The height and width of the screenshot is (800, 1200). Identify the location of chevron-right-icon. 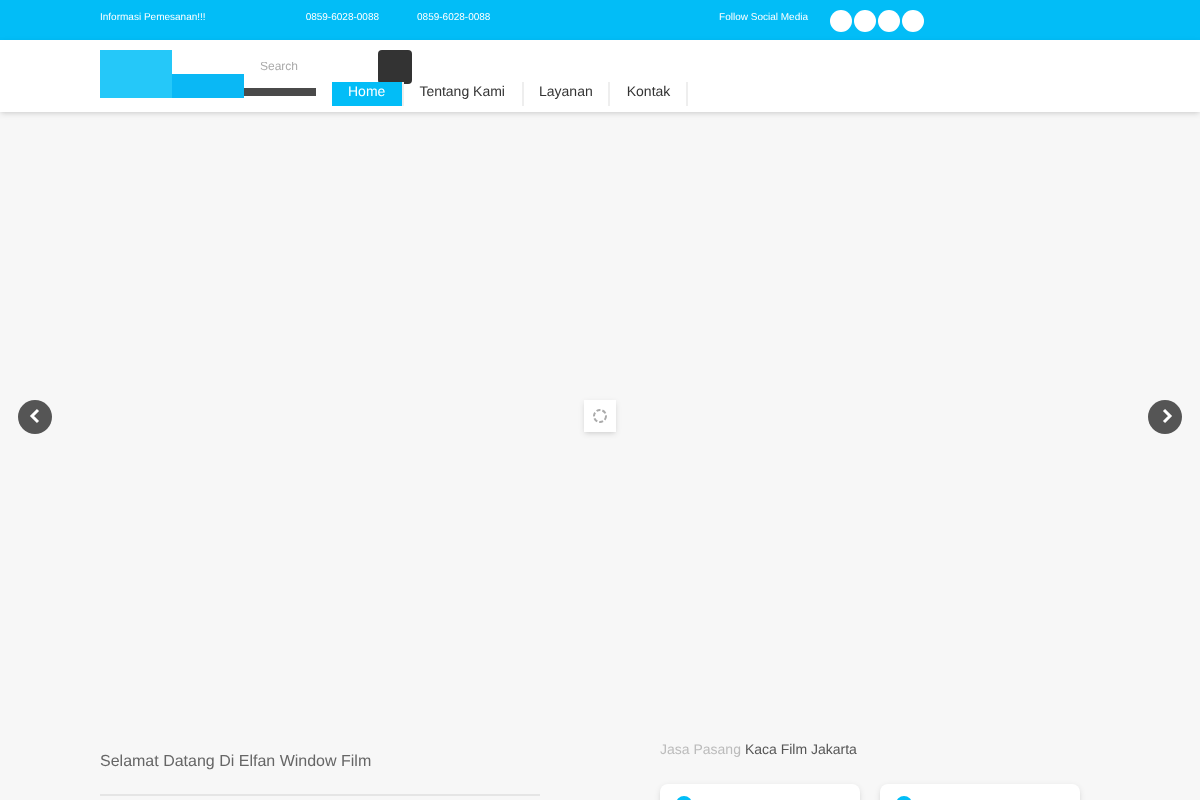
(1165, 416).